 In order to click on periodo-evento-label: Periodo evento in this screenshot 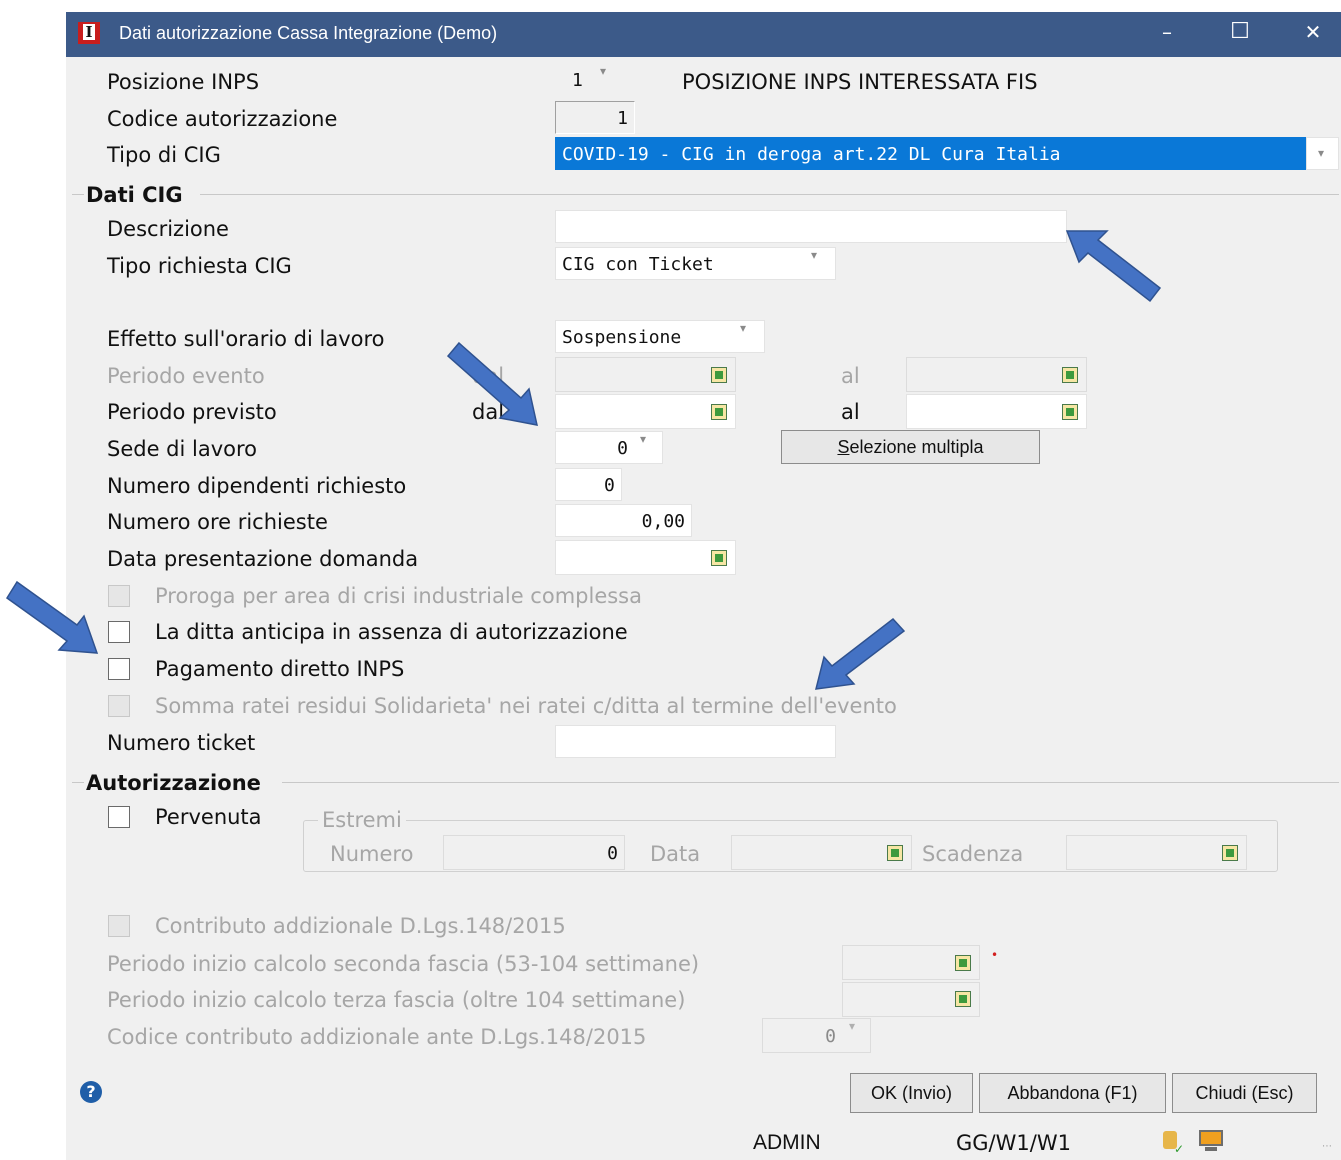, I will do `click(186, 376)`.